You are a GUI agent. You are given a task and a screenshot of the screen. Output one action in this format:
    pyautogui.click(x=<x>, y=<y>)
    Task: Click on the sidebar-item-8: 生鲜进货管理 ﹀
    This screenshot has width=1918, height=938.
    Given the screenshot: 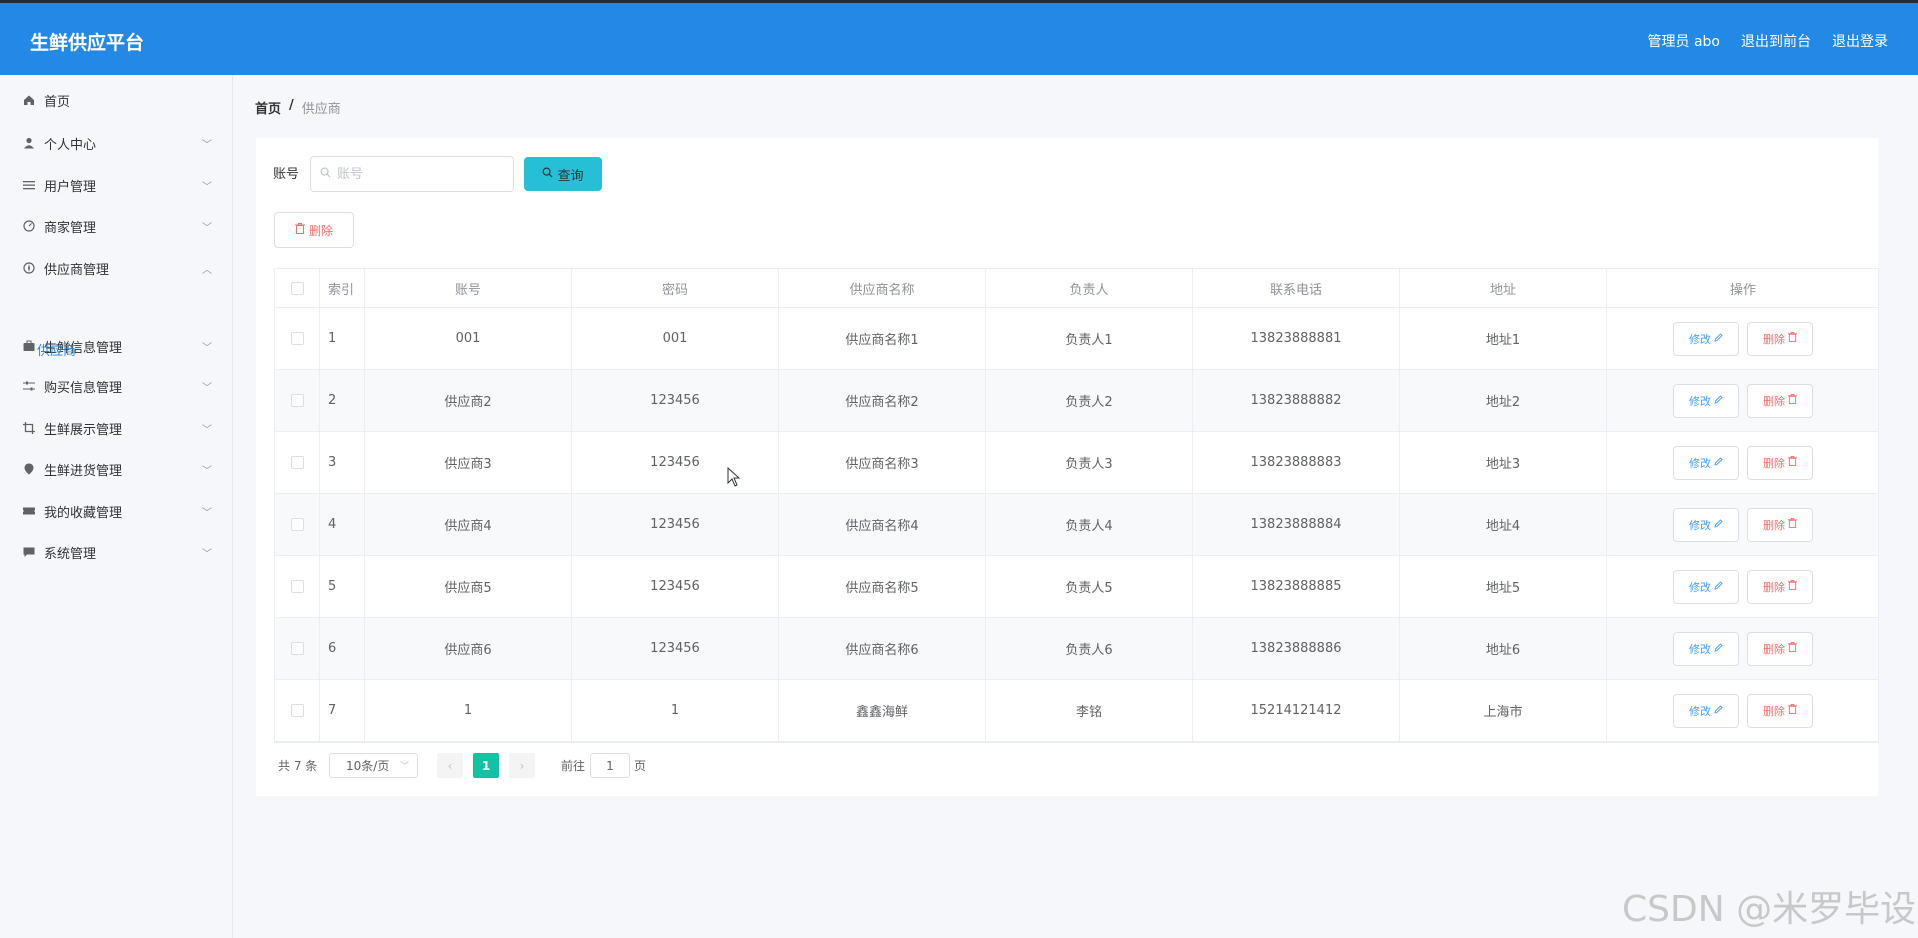 What is the action you would take?
    pyautogui.click(x=116, y=469)
    